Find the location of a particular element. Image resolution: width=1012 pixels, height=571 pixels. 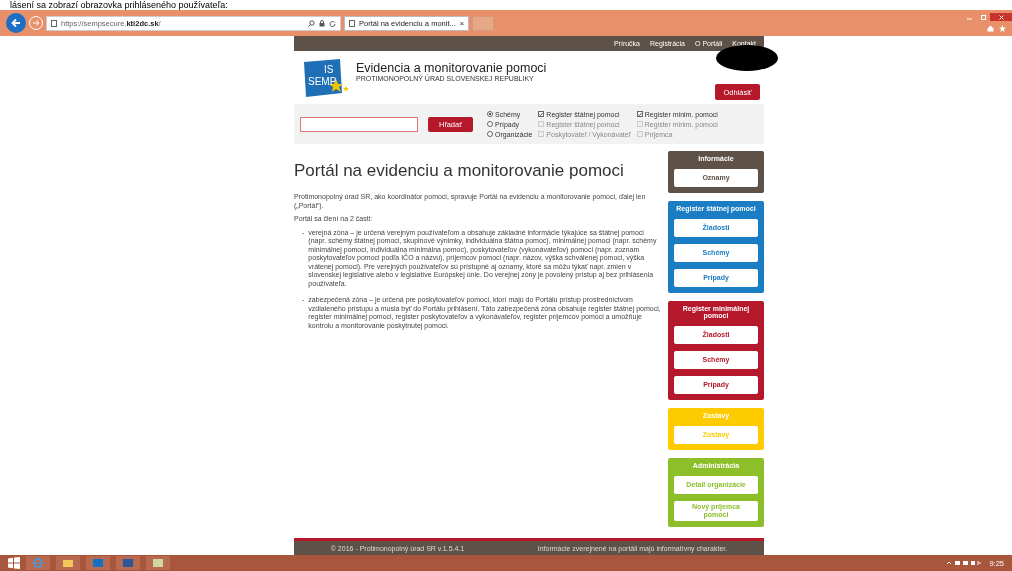

browser-icon is located at coordinates (38, 563).